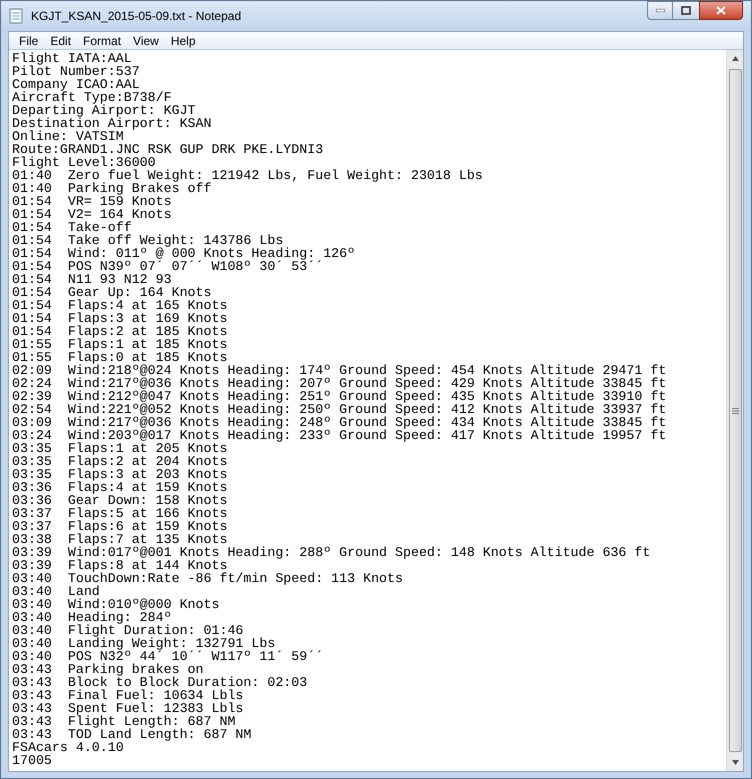 Image resolution: width=752 pixels, height=779 pixels. What do you see at coordinates (92, 617) in the screenshot?
I see `text-line: 03:40 Heading: 284º` at bounding box center [92, 617].